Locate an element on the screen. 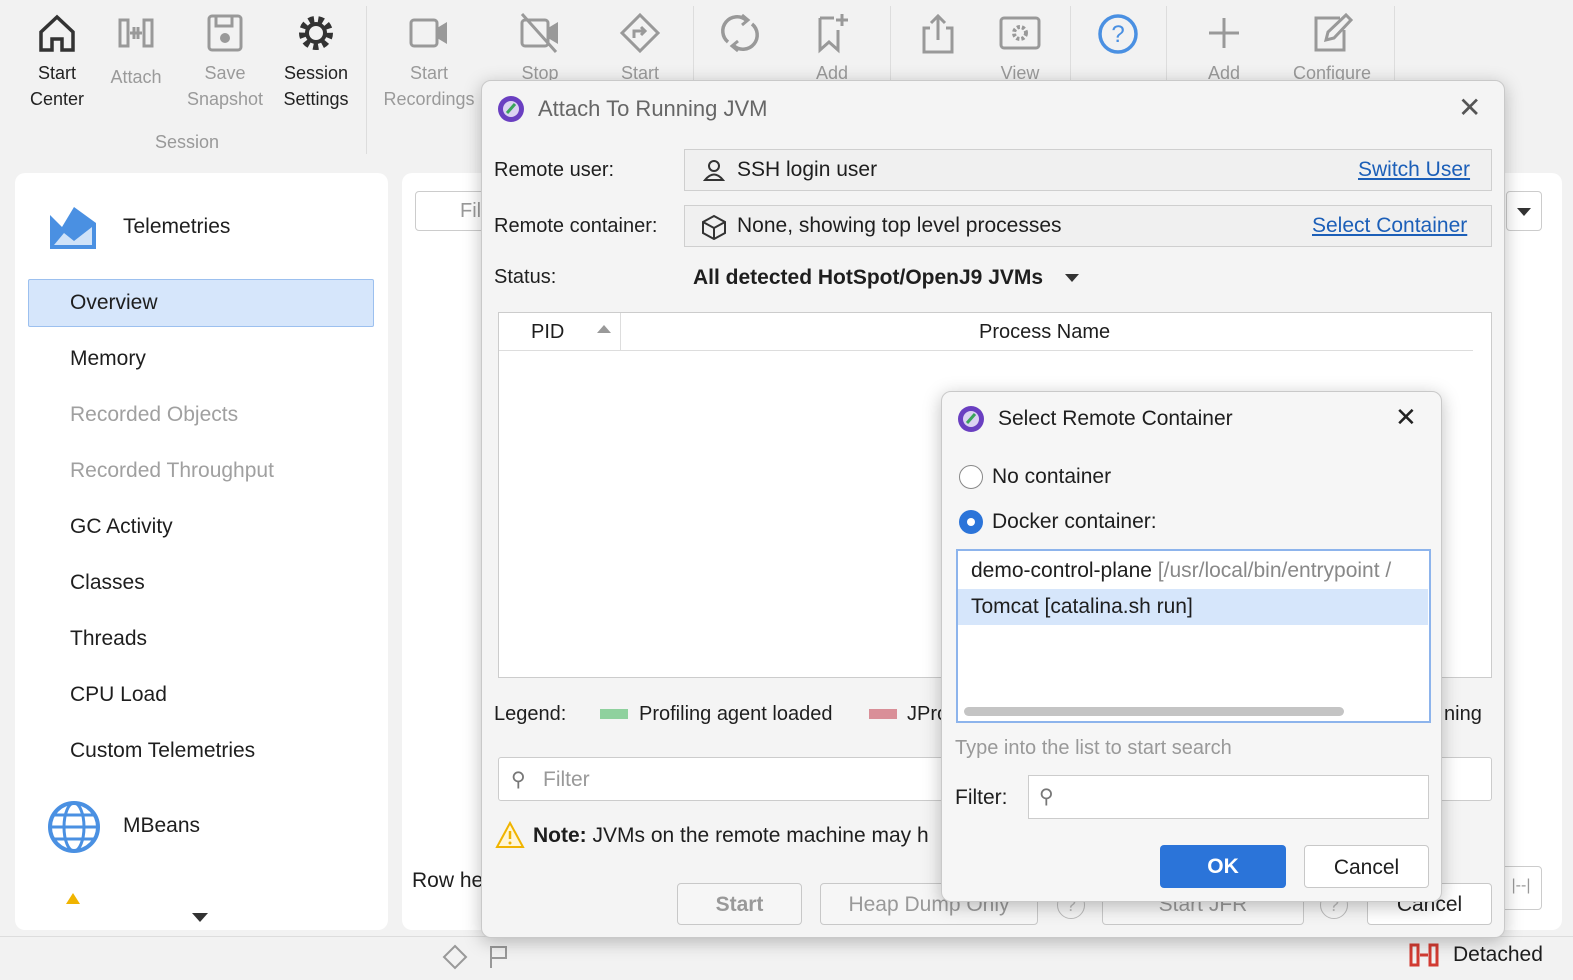 This screenshot has height=980, width=1573. legend-label: Legend: is located at coordinates (530, 714).